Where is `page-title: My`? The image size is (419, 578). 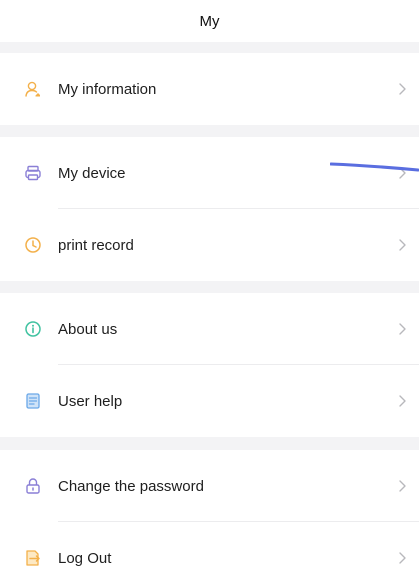
page-title: My is located at coordinates (209, 21).